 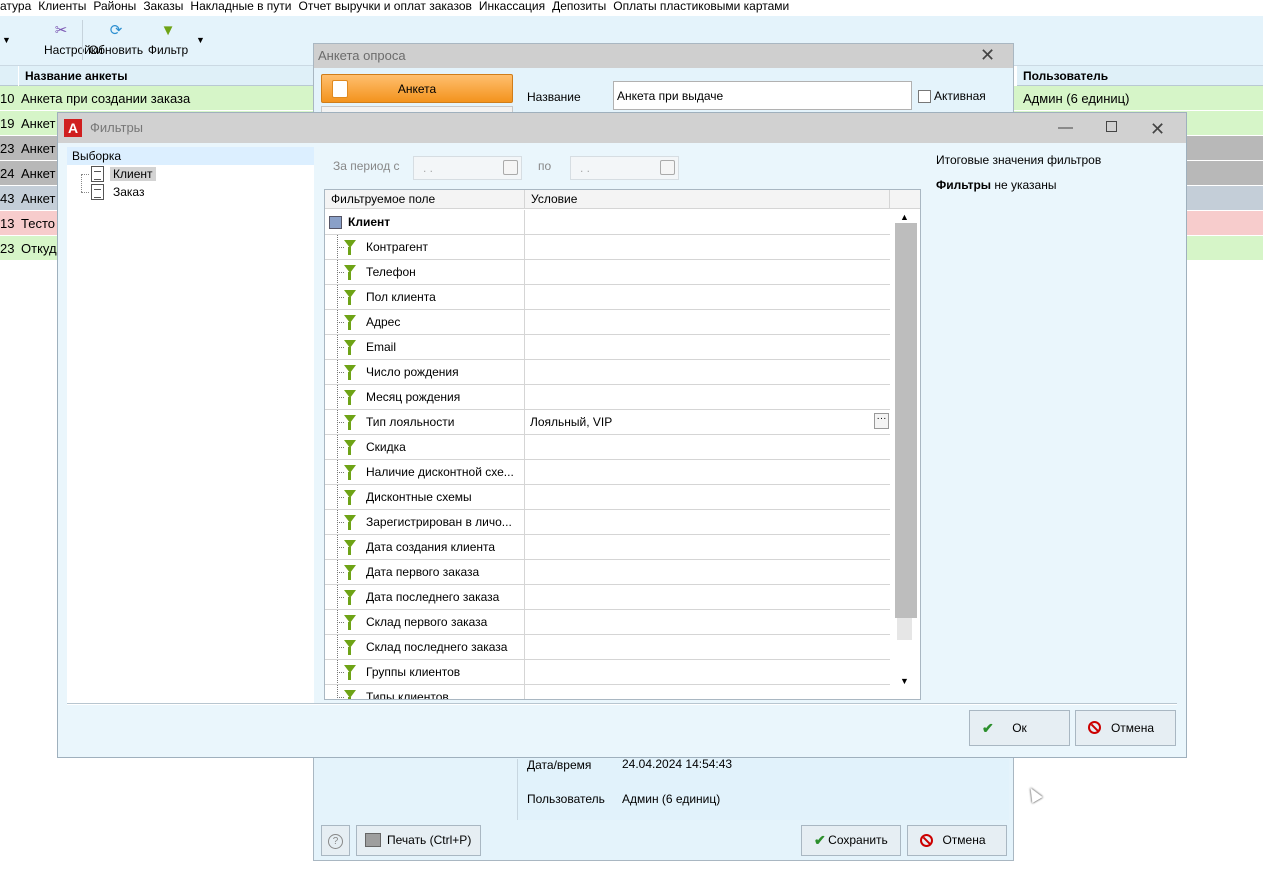 What do you see at coordinates (1019, 728) in the screenshot?
I see `ok-button: ✔ Ок` at bounding box center [1019, 728].